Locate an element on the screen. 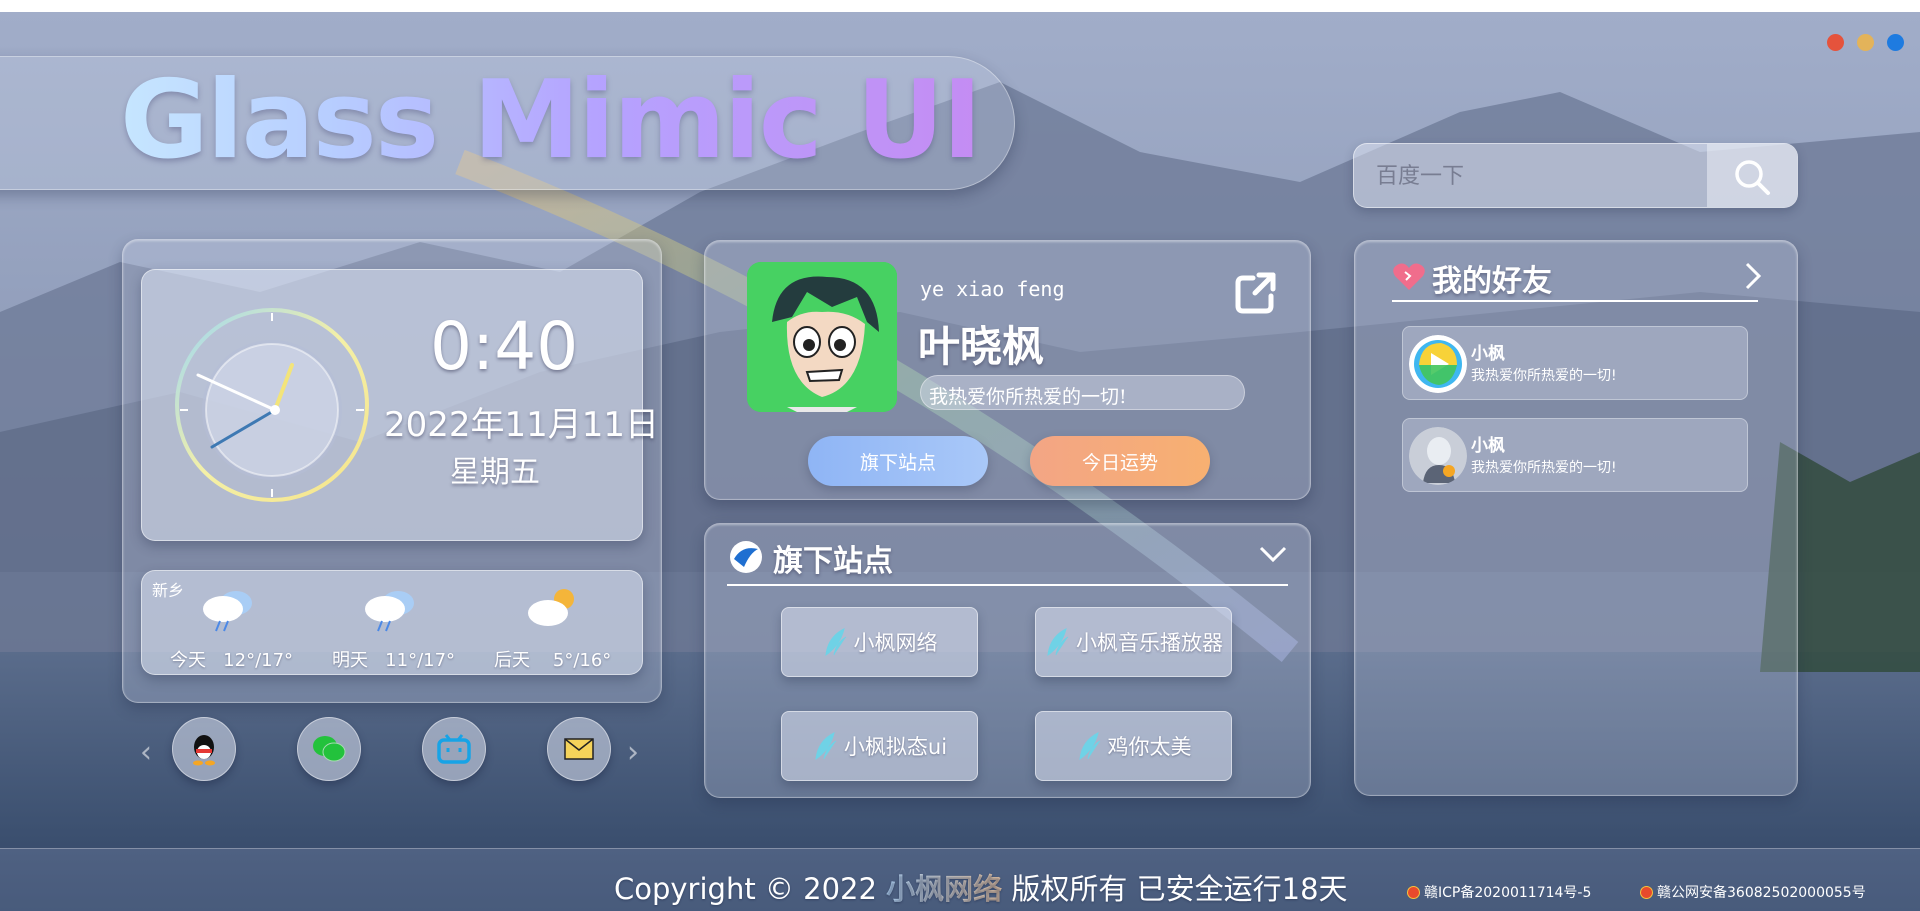  mail-icon is located at coordinates (579, 749).